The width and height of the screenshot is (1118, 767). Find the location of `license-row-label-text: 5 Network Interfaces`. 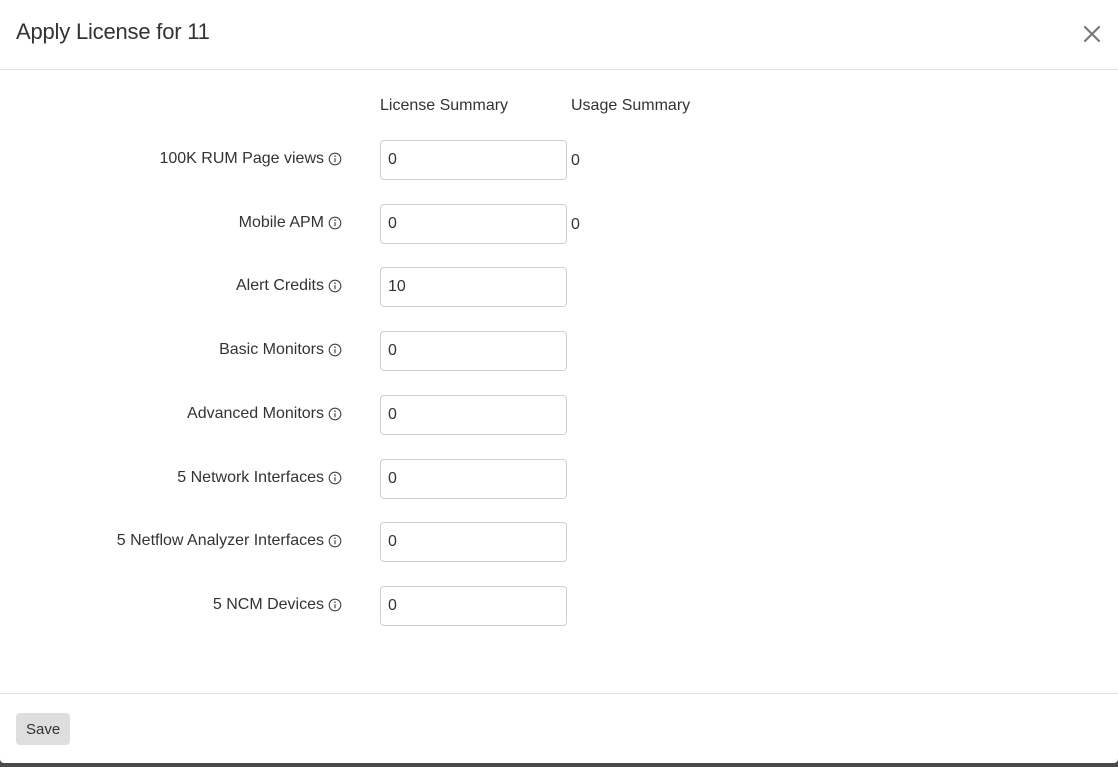

license-row-label-text: 5 Network Interfaces is located at coordinates (250, 477).